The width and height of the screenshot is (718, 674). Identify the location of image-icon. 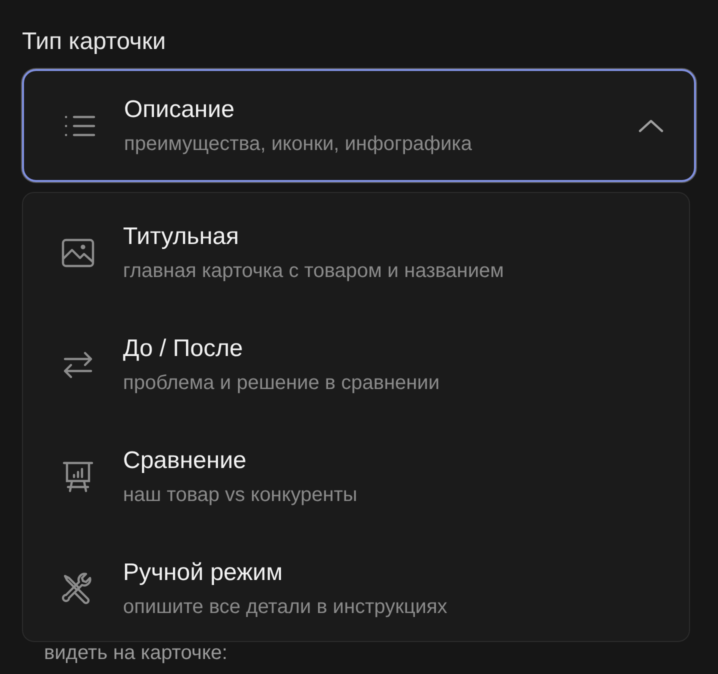
(78, 253).